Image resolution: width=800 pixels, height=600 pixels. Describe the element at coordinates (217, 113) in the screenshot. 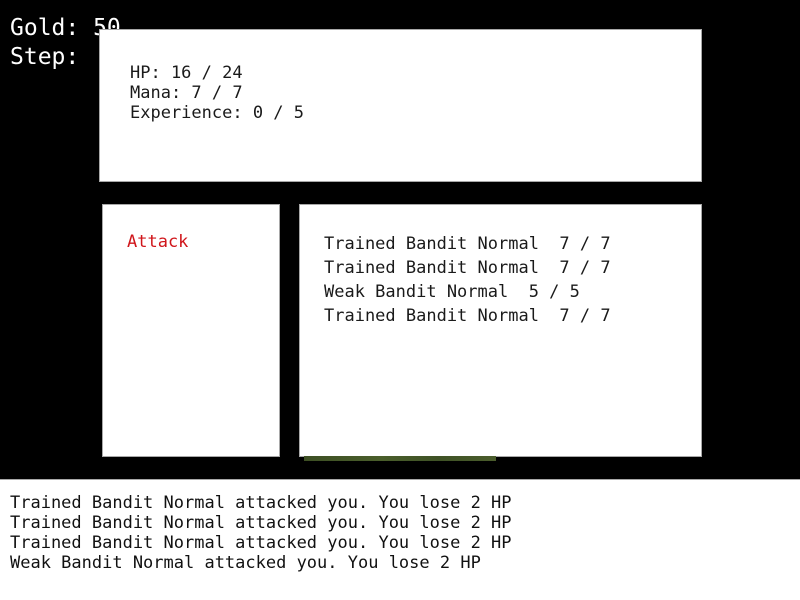

I see `experience-stat: Experience: 0 / 5` at that location.